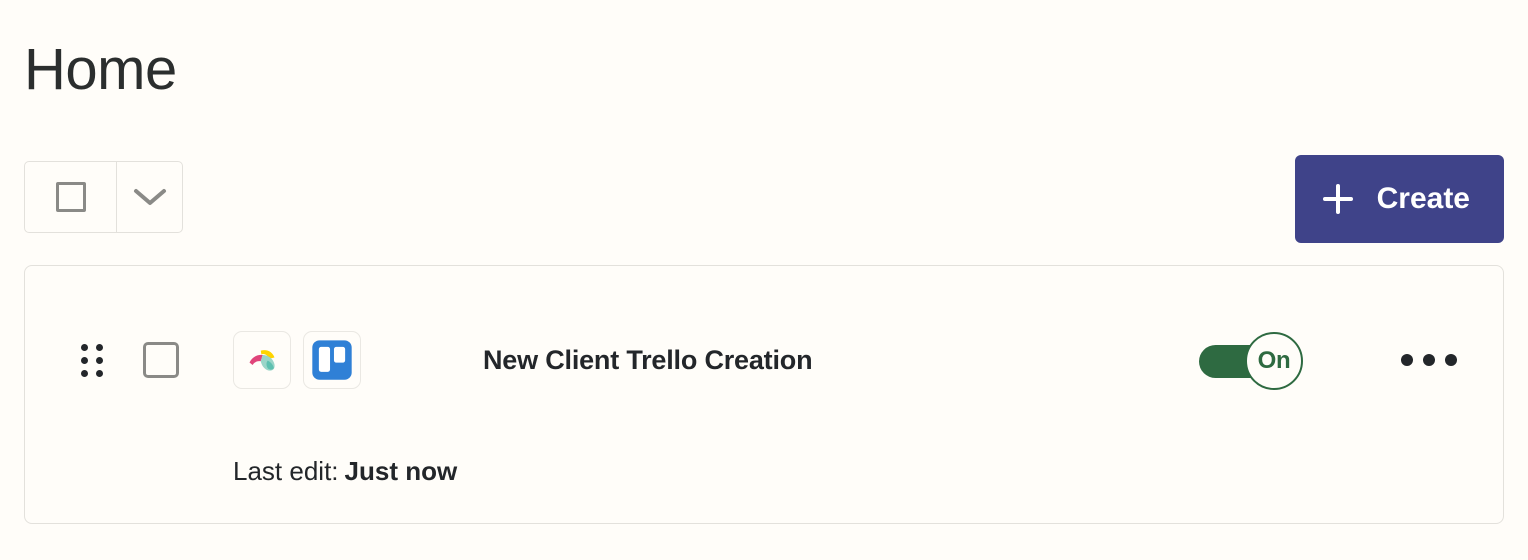 The image size is (1528, 560). I want to click on select-all-dropdown-button, so click(149, 197).